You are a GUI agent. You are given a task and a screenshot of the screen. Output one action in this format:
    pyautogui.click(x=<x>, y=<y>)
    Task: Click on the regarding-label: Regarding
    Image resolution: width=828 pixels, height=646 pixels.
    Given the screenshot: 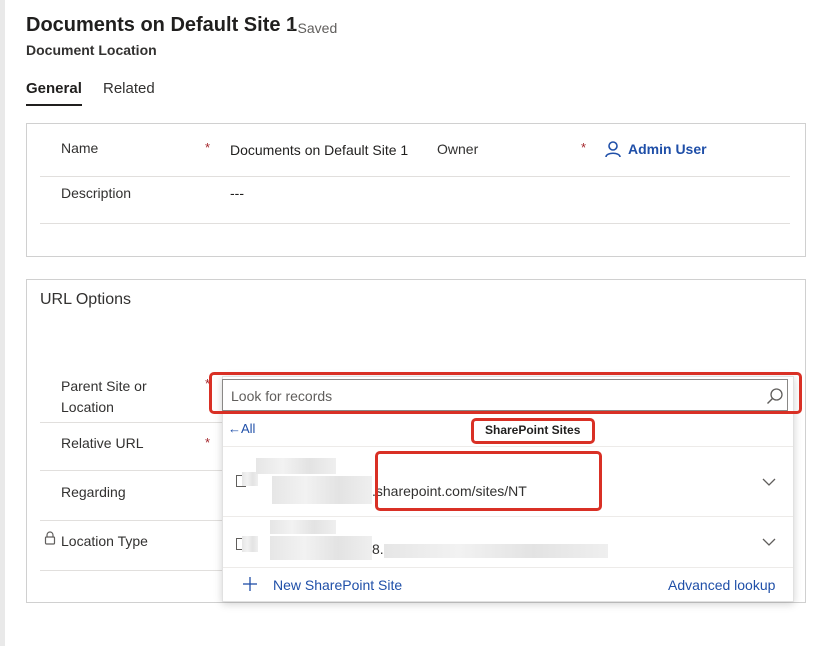 What is the action you would take?
    pyautogui.click(x=93, y=492)
    